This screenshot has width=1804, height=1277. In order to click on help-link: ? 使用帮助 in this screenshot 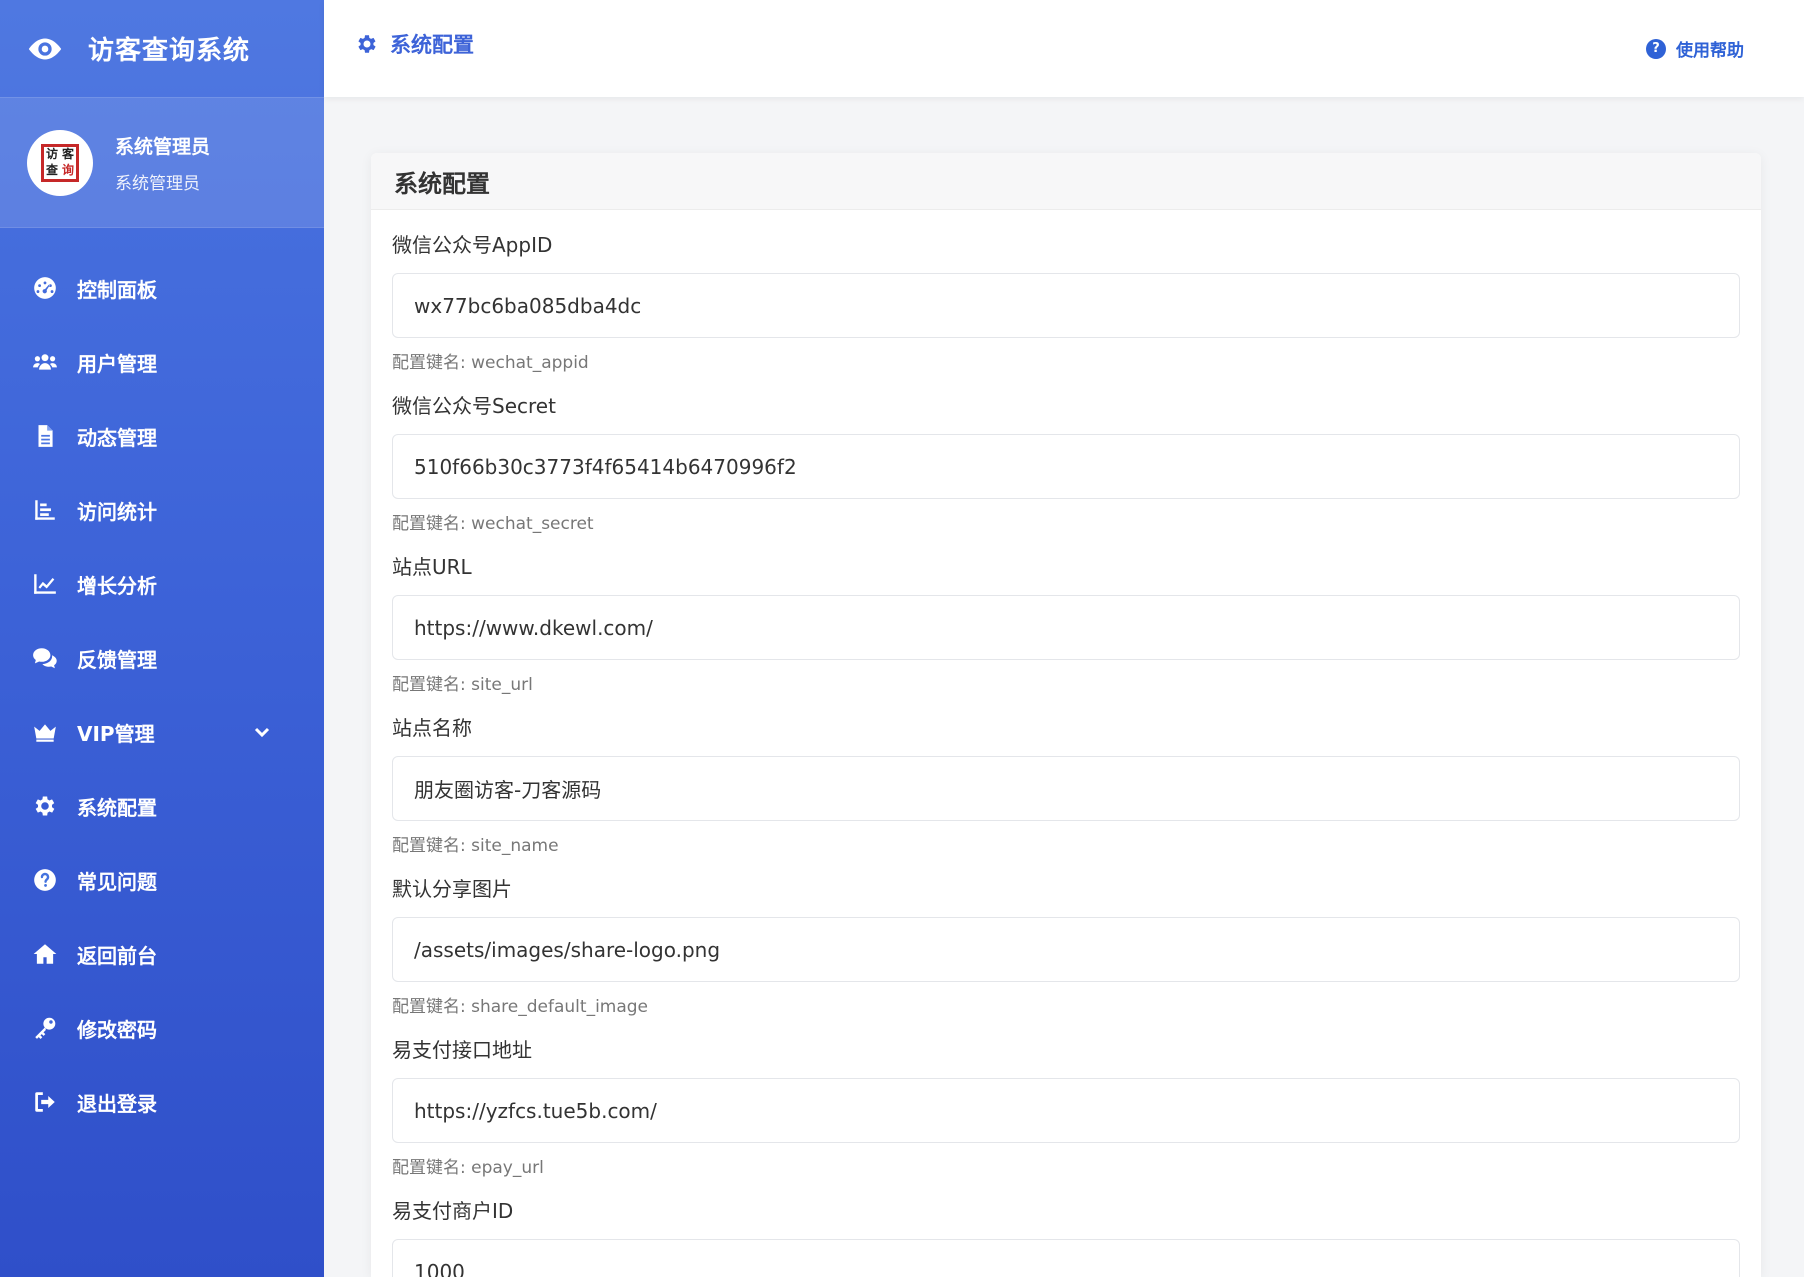, I will do `click(1695, 48)`.